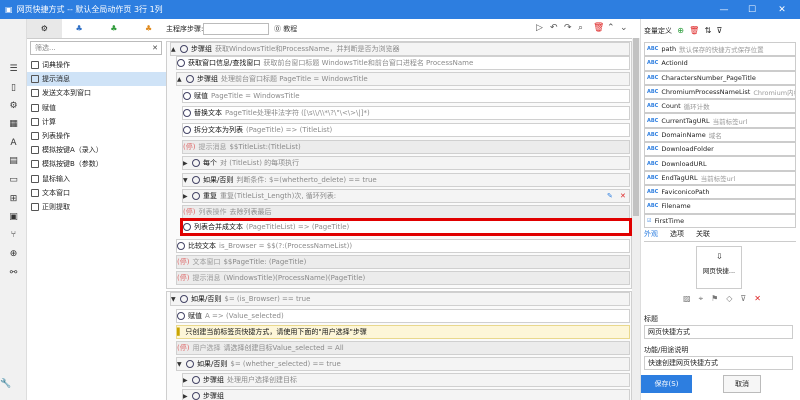 The height and width of the screenshot is (400, 800). Describe the element at coordinates (96, 164) in the screenshot. I see `command-item: 模拟按键B（参数）` at that location.